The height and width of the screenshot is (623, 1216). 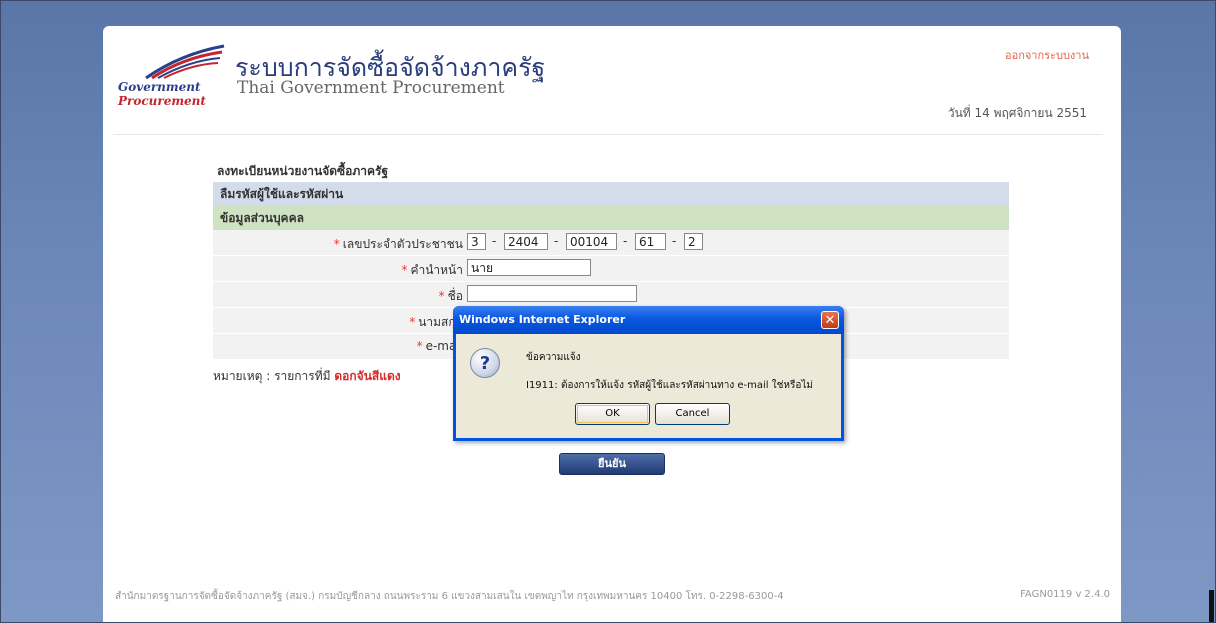 What do you see at coordinates (1065, 594) in the screenshot?
I see `footer-version: FAGN0119 v 2.4.0` at bounding box center [1065, 594].